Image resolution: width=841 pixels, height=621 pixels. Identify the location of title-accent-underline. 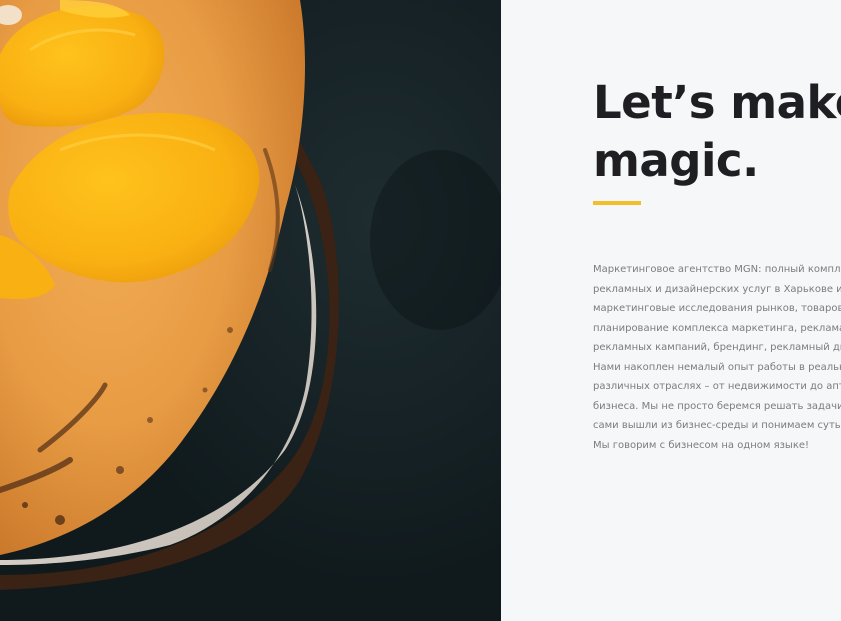
(617, 203).